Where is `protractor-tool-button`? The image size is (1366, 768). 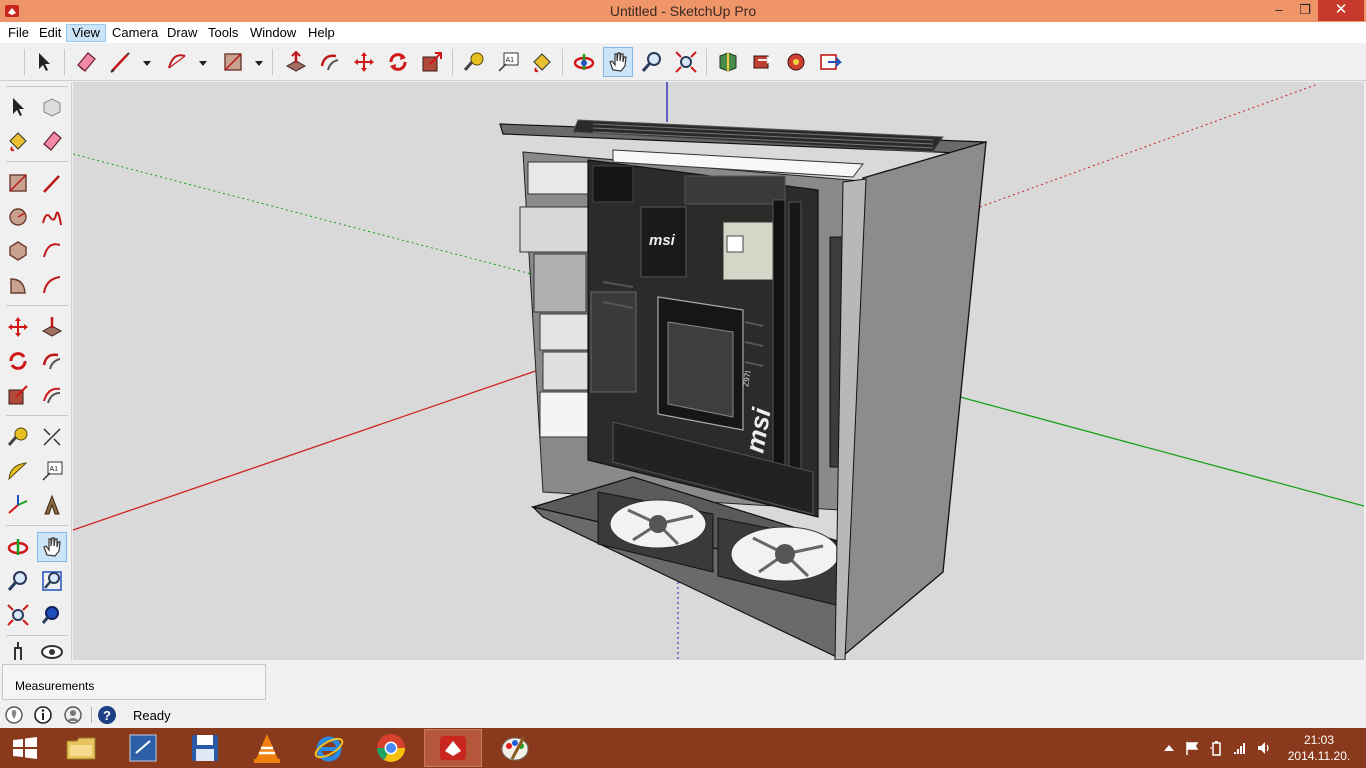 protractor-tool-button is located at coordinates (18, 471).